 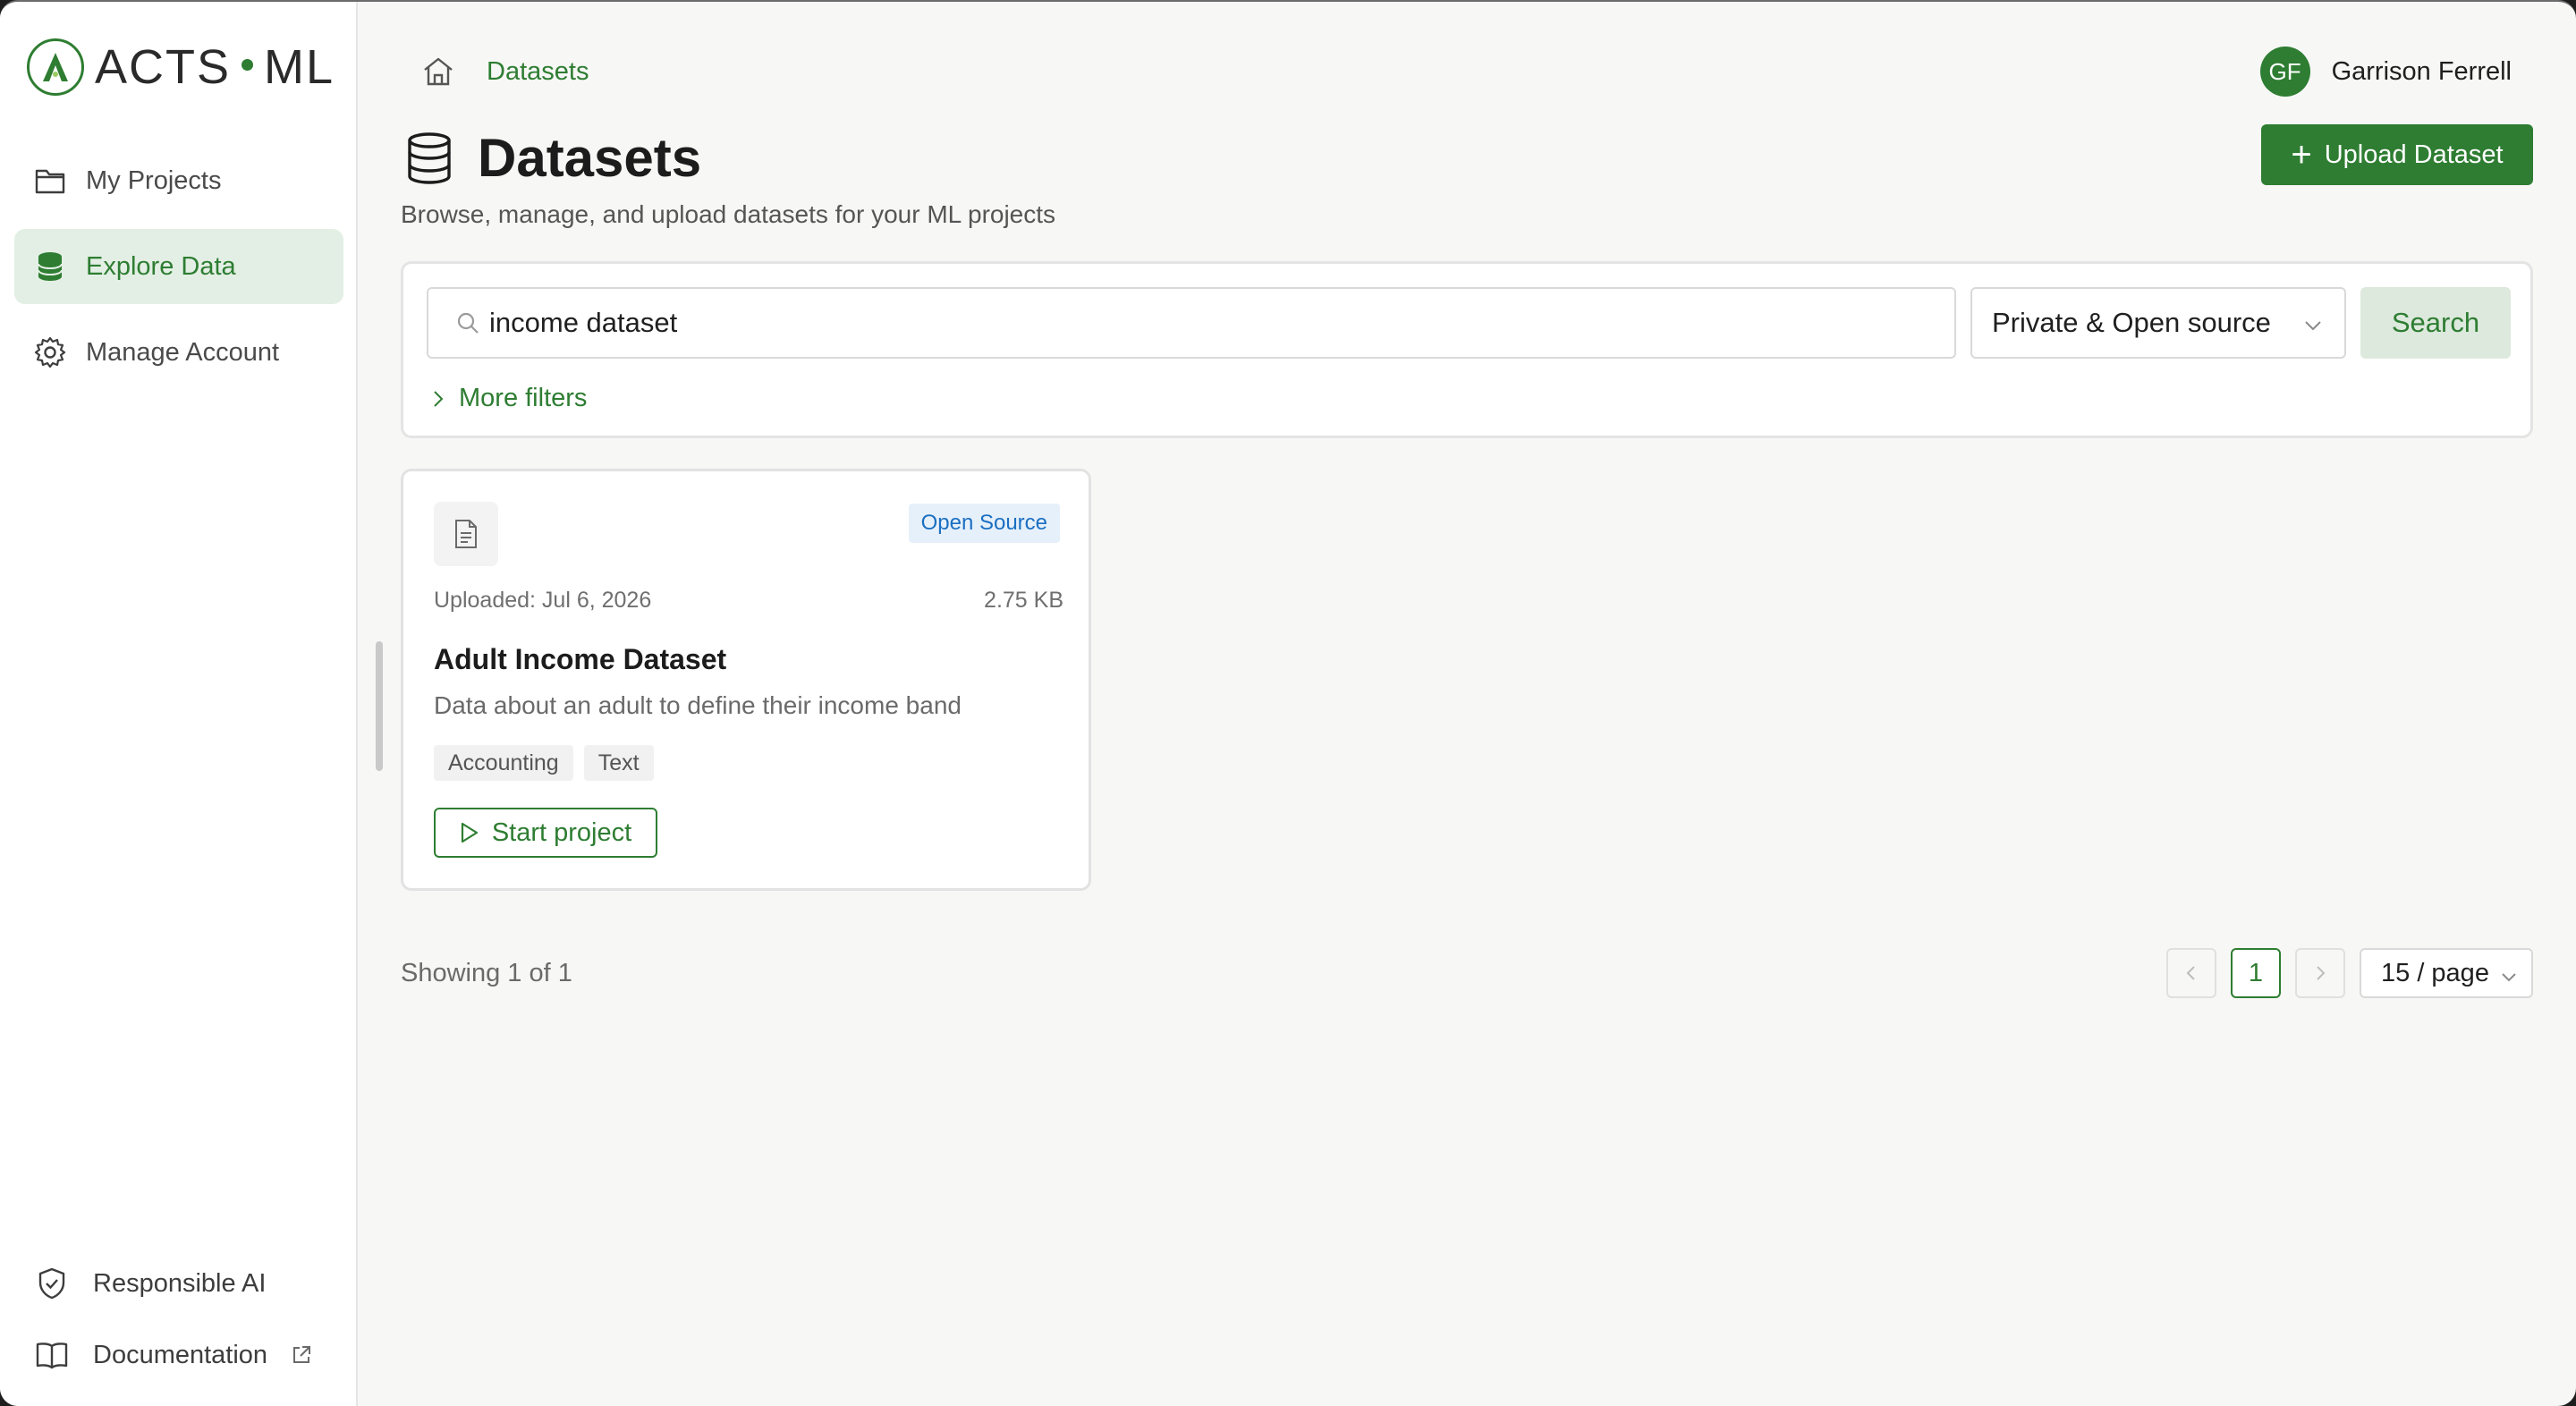 I want to click on tag: Text, so click(x=618, y=763).